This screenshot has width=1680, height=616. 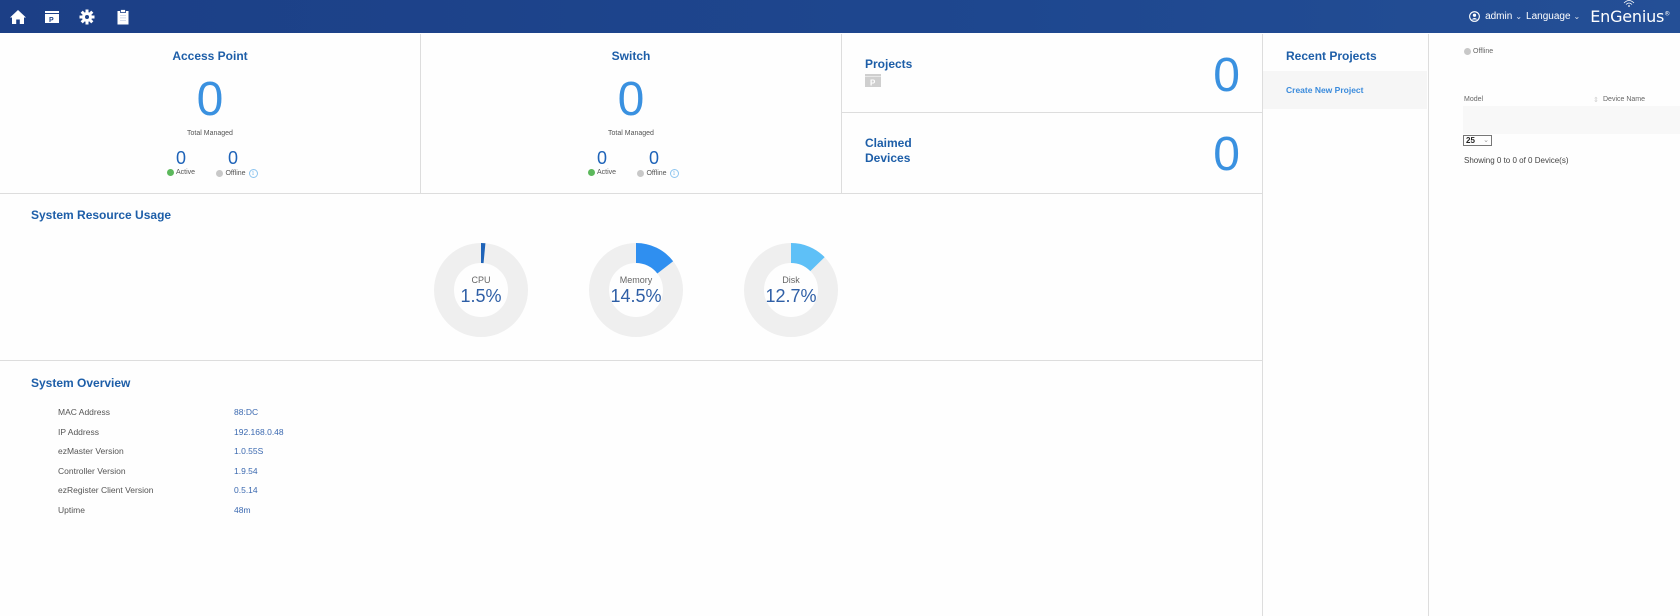 What do you see at coordinates (1052, 153) in the screenshot?
I see `claimed-devices-stat: Claimed Devices 0` at bounding box center [1052, 153].